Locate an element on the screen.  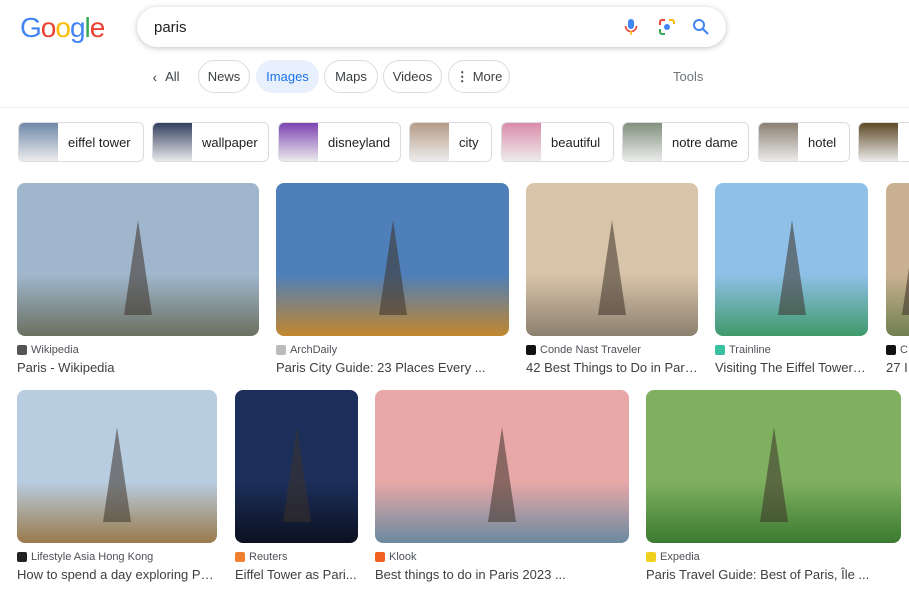
tab-news: News is located at coordinates (224, 76).